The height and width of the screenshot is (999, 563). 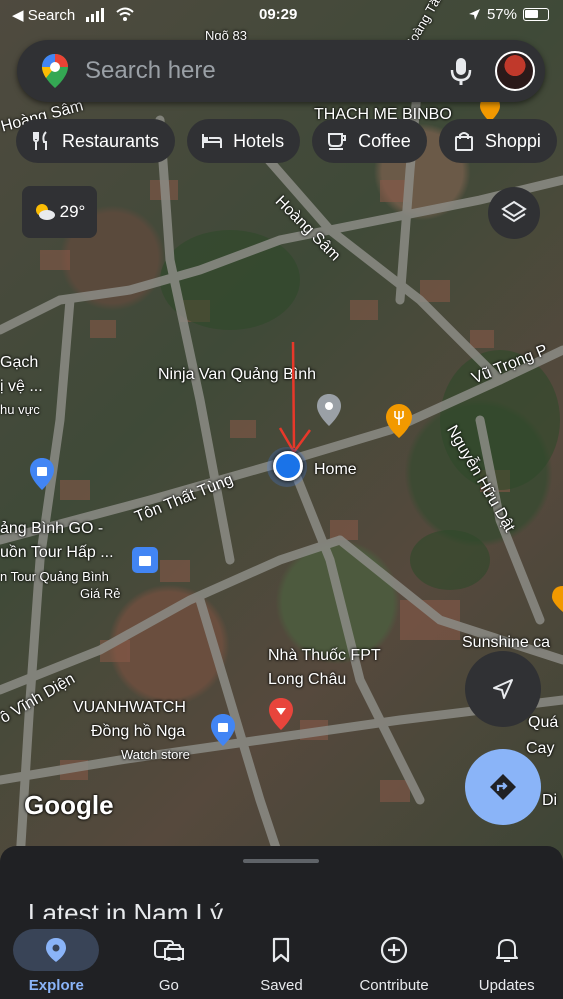 I want to click on back-to-app: ◀ Search, so click(x=43, y=15).